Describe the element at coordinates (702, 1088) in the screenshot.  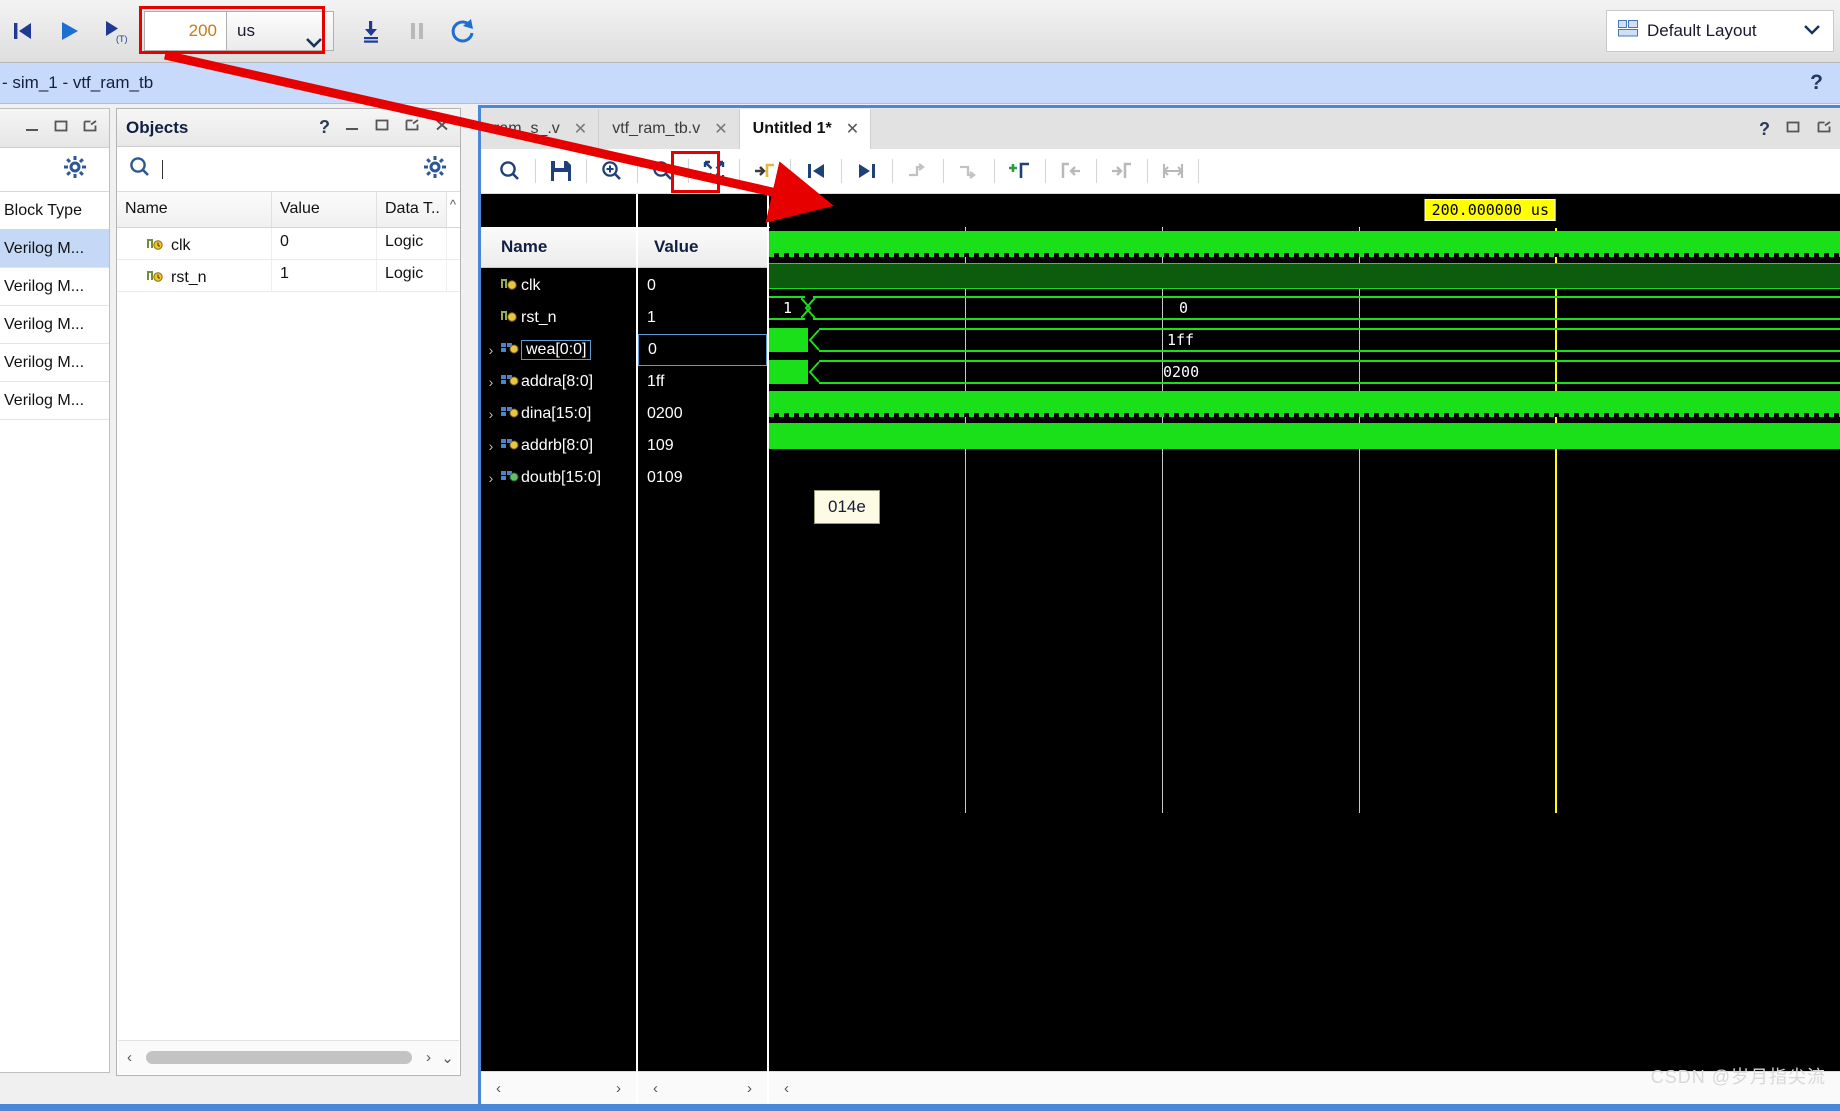
I see `values-horizontal-scrollbar: ‹ ›` at that location.